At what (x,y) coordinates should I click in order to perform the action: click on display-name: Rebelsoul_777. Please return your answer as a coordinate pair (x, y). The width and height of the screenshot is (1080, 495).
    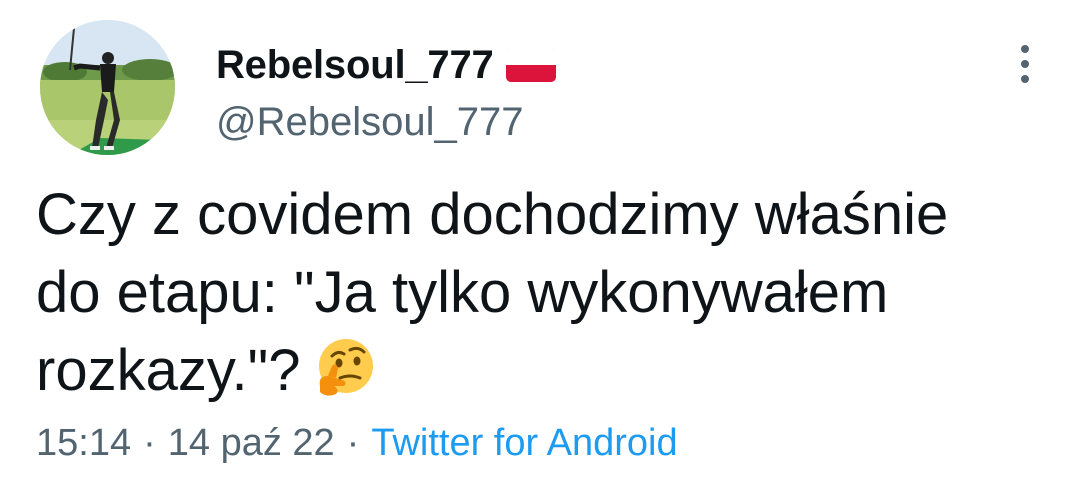
    Looking at the image, I should click on (355, 65).